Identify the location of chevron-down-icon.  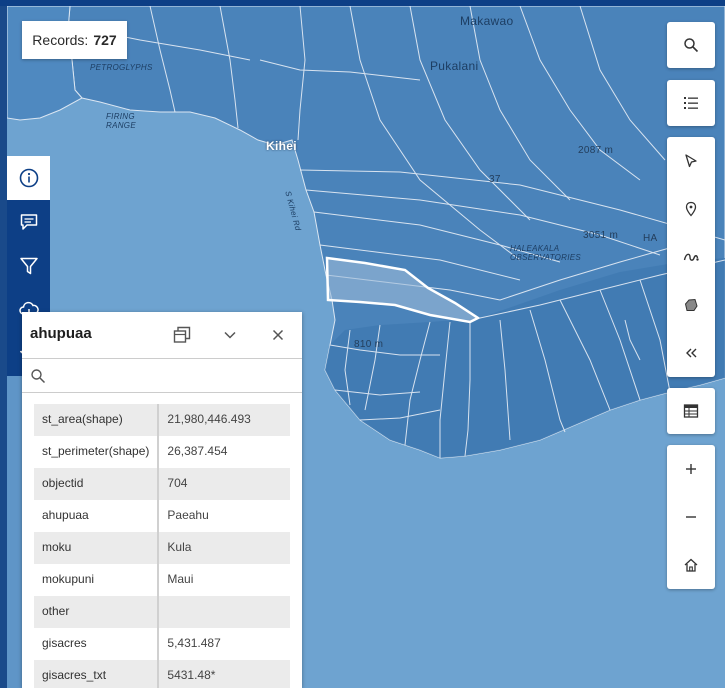
(230, 335).